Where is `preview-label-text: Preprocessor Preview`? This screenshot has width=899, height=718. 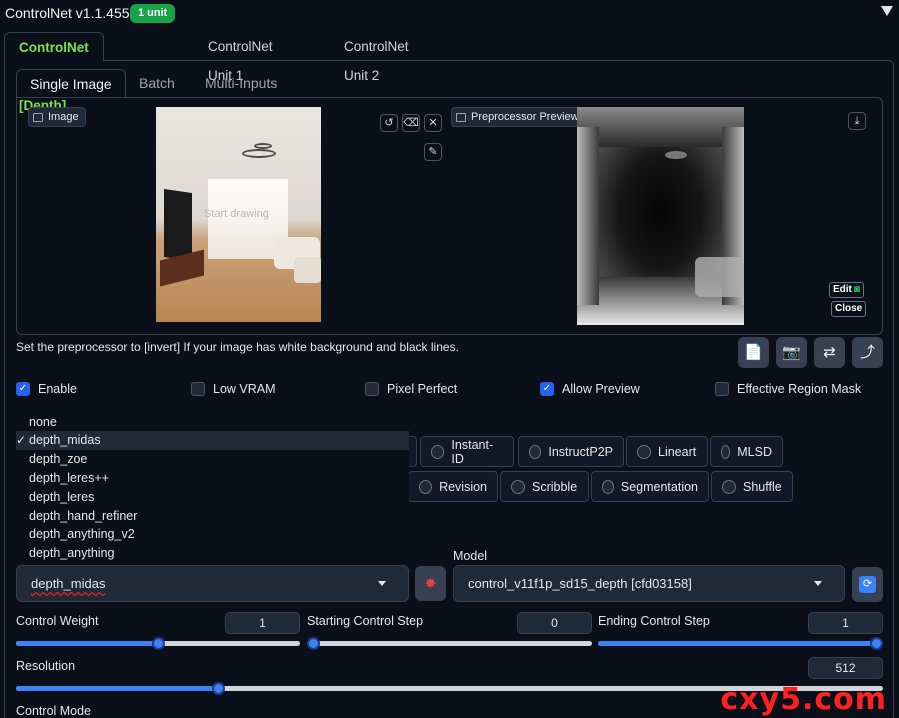 preview-label-text: Preprocessor Preview is located at coordinates (525, 117).